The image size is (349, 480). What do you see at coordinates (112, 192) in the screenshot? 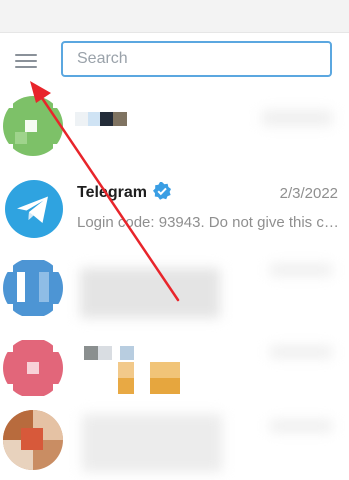
I see `chat-name: Telegram` at bounding box center [112, 192].